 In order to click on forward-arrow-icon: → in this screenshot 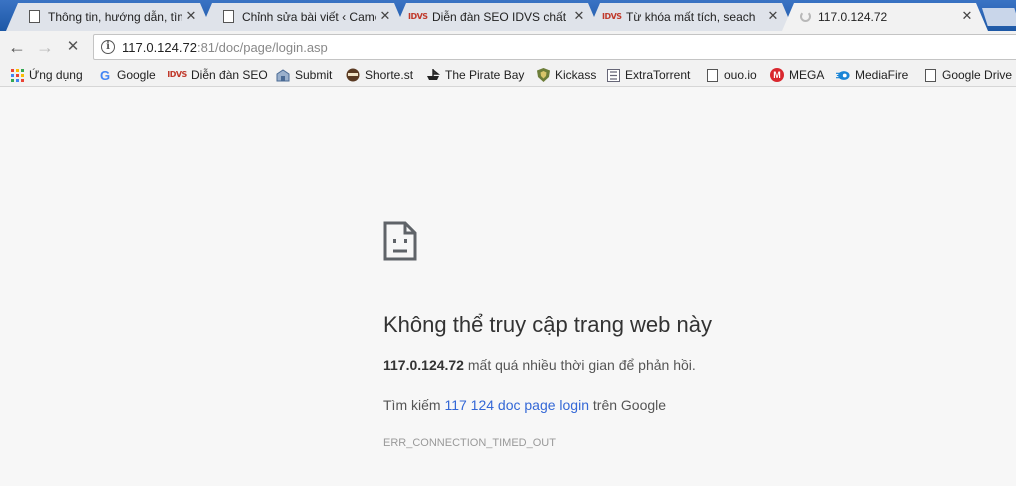, I will do `click(45, 47)`.